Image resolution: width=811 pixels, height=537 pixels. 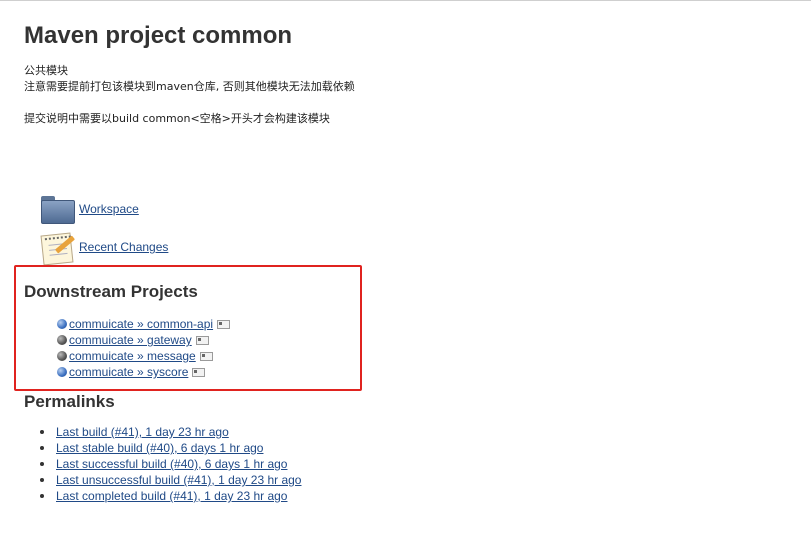 I want to click on description-line-3: 提交说明中需要以build common<空格>开头才会构建该模块, so click(x=177, y=118).